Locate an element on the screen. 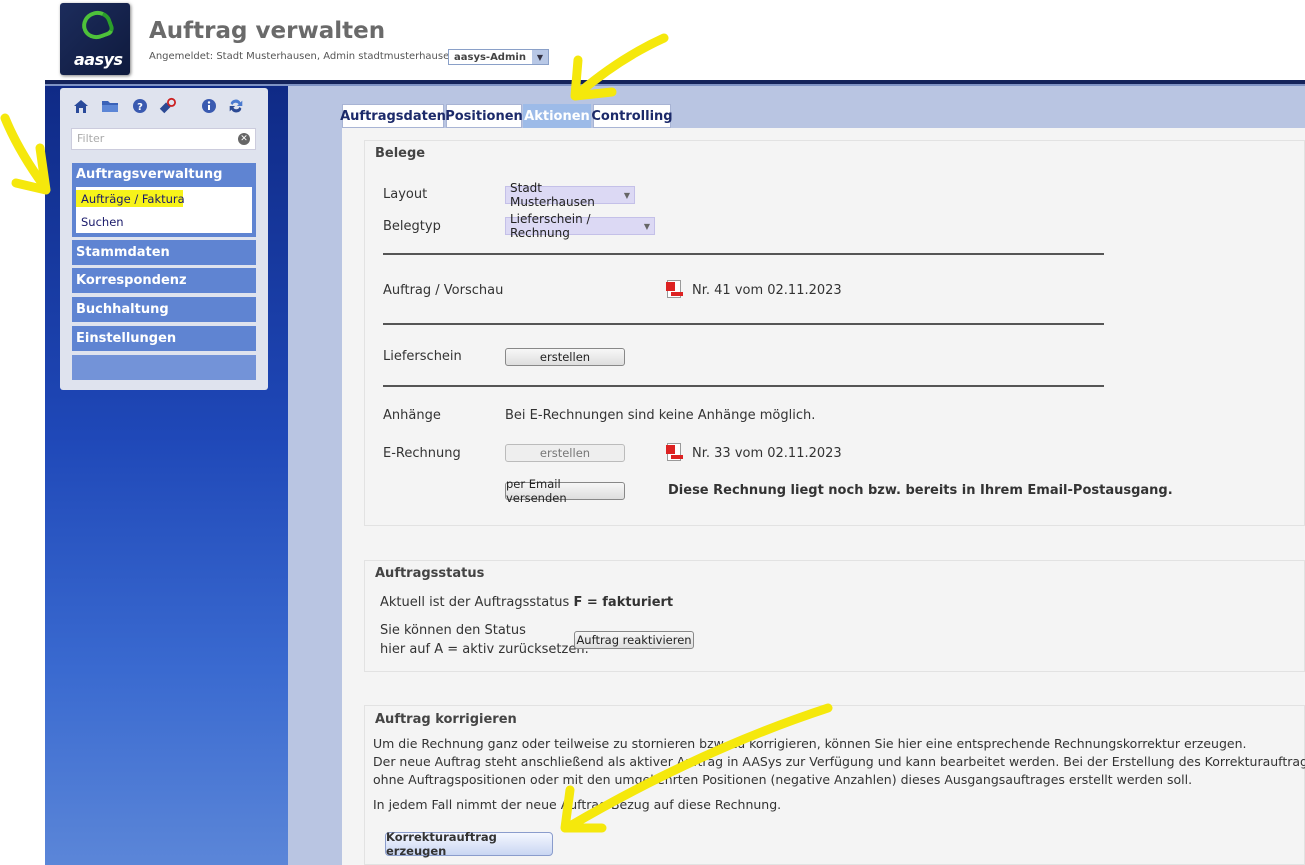  erechnung-create-button: erstellen is located at coordinates (565, 453).